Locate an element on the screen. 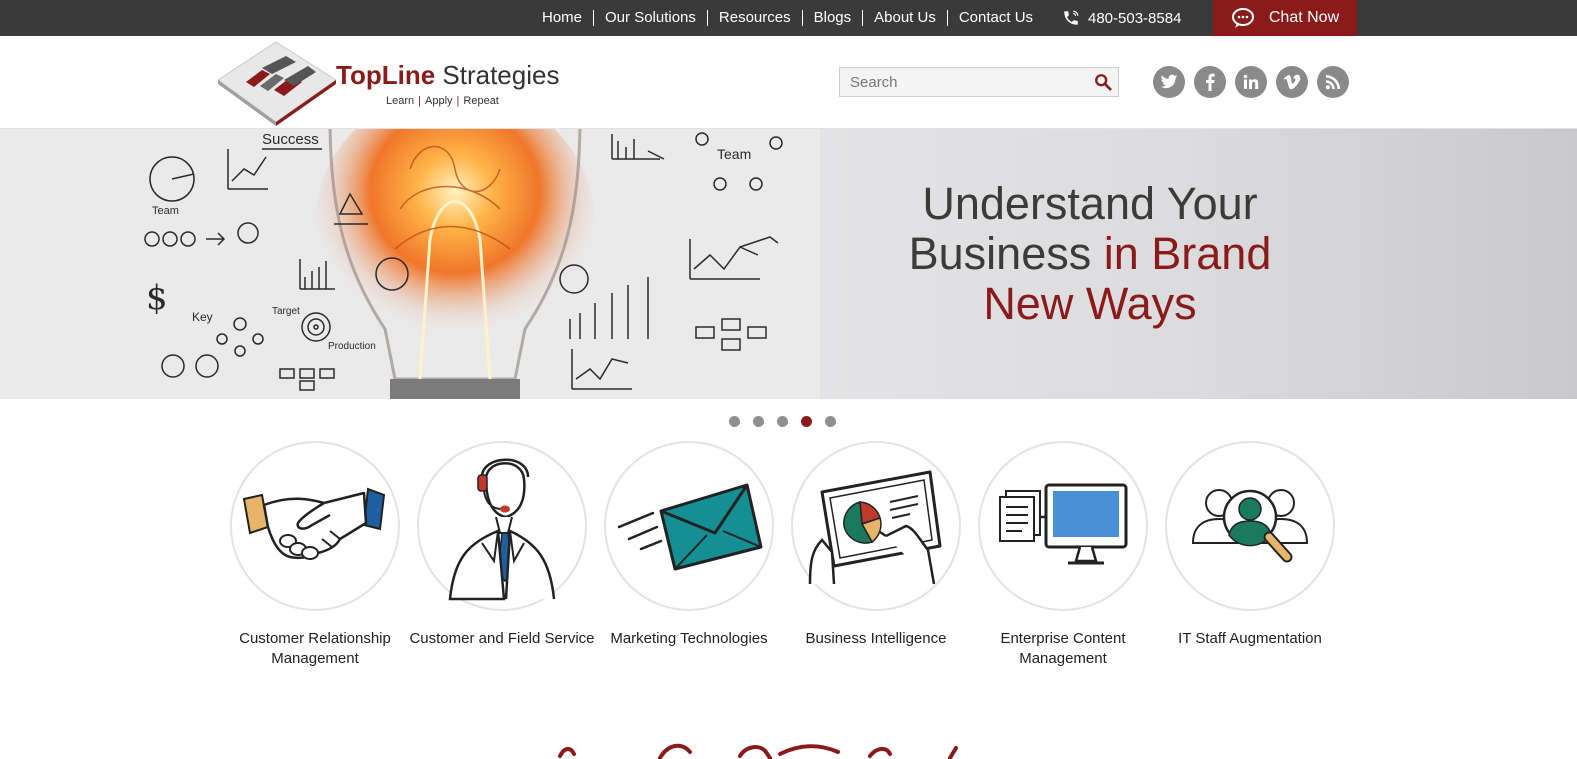  service-label-crm: Customer Relationship Management is located at coordinates (315, 648).